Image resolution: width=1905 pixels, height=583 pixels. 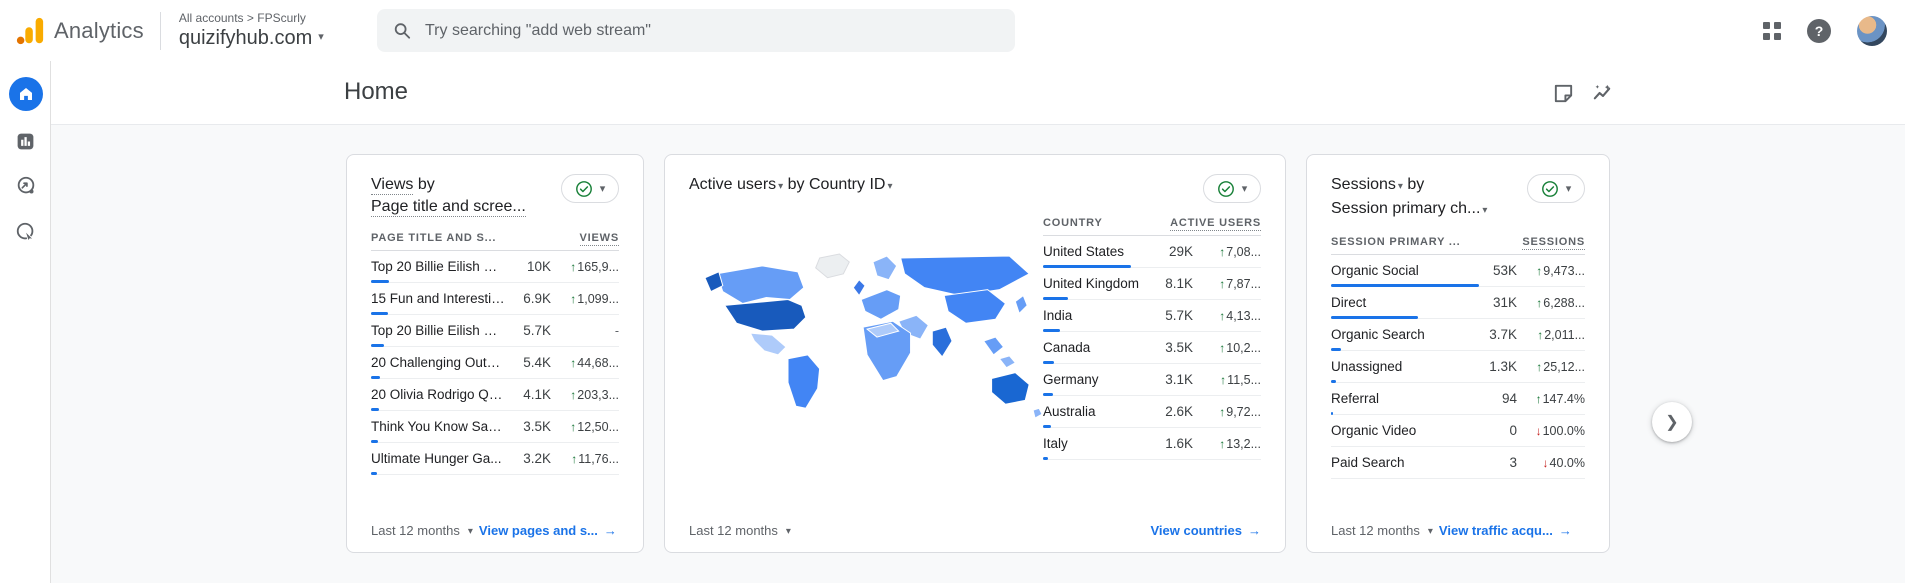 I want to click on dimension-name: Country ID, so click(x=847, y=184).